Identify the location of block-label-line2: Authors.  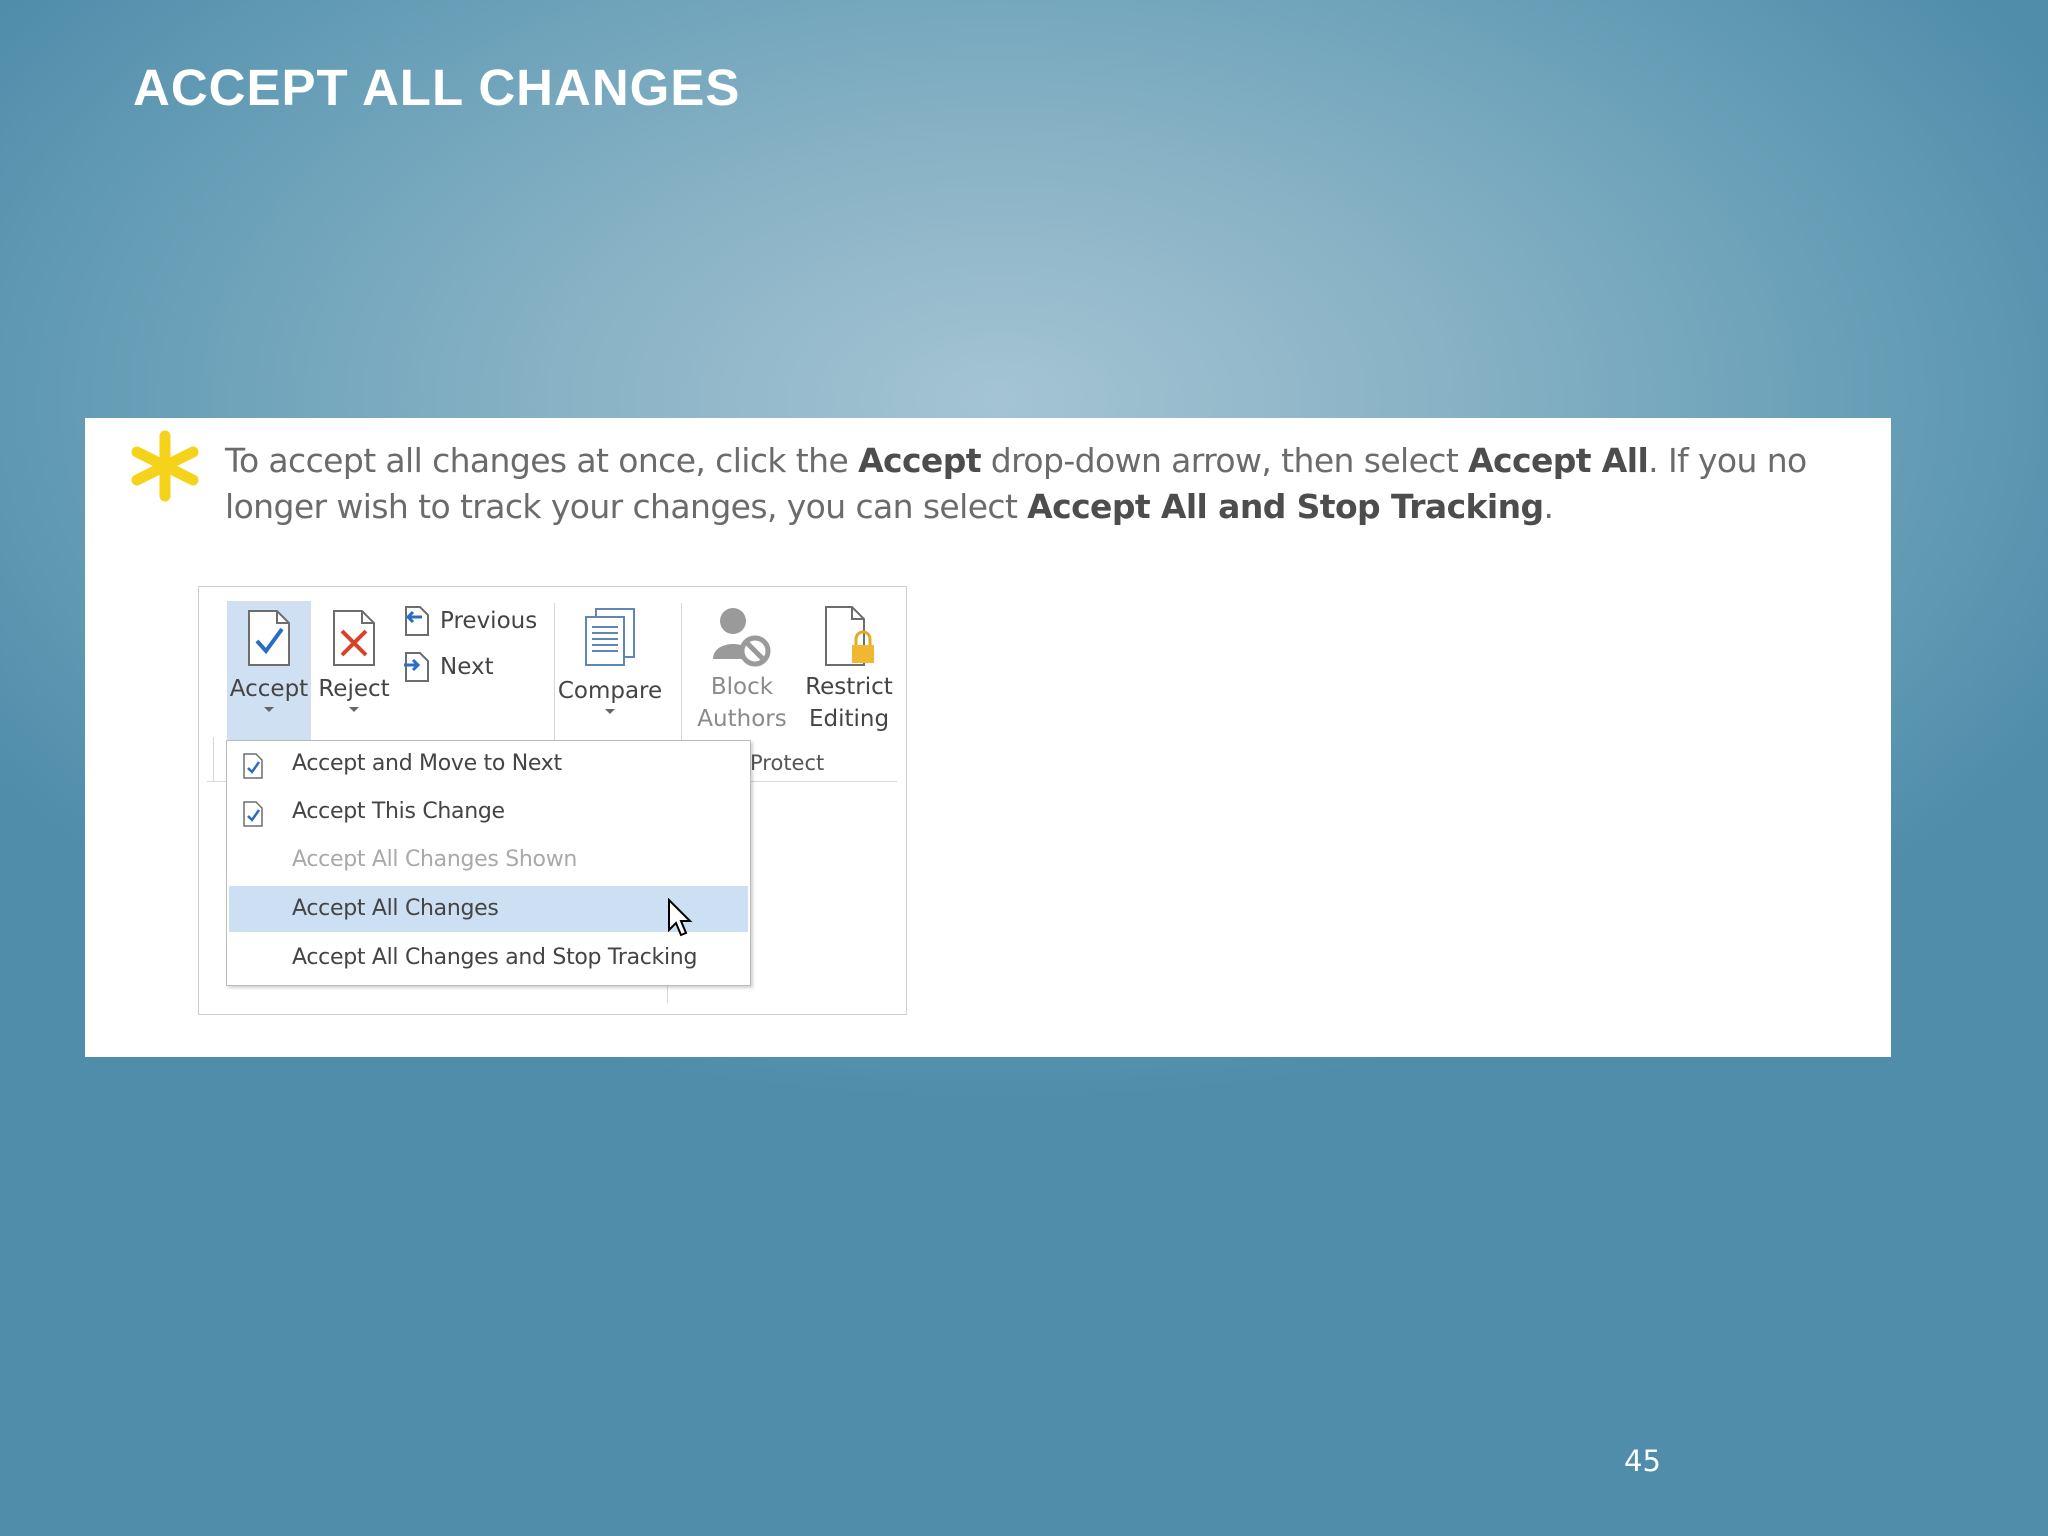
(742, 719).